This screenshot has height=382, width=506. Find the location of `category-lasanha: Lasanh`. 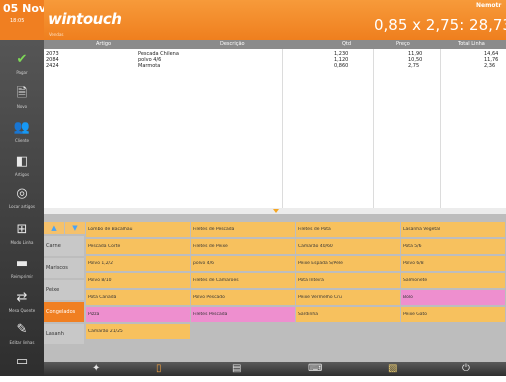

category-lasanha: Lasanh is located at coordinates (64, 334).